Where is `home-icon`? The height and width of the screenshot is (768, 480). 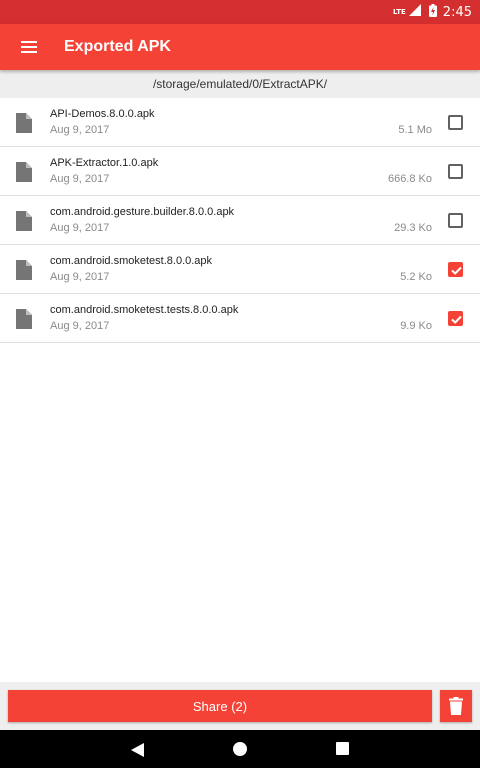
home-icon is located at coordinates (240, 749).